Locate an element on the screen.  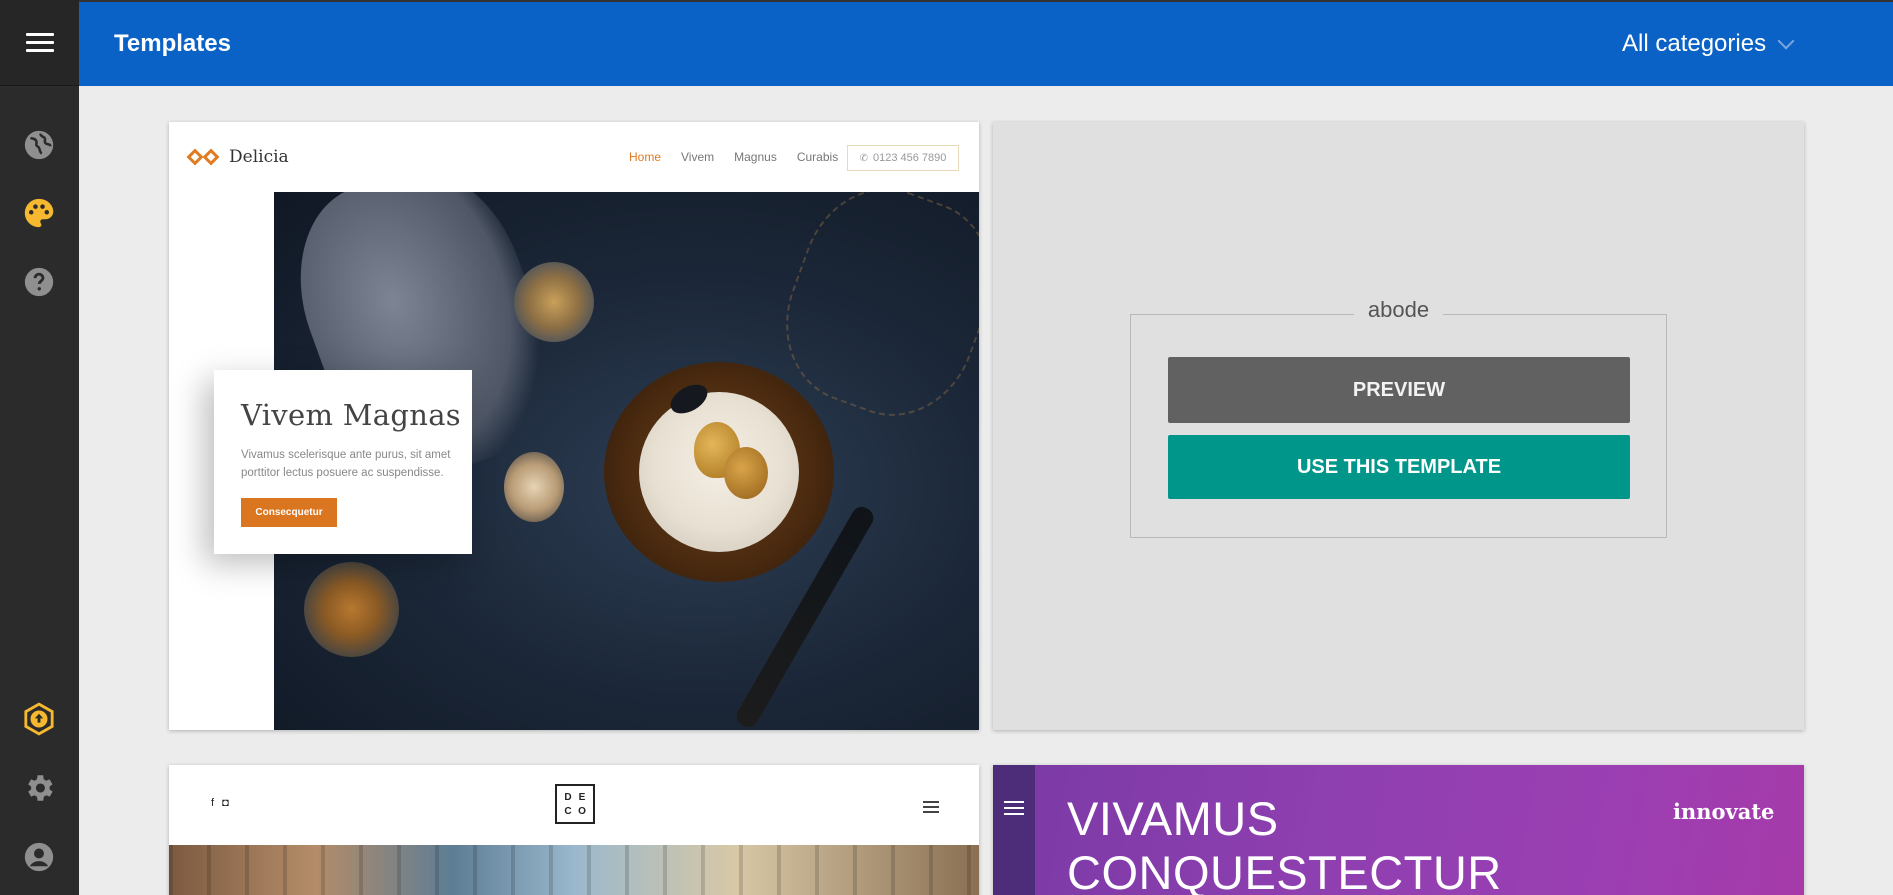
account-icon is located at coordinates (39, 857).